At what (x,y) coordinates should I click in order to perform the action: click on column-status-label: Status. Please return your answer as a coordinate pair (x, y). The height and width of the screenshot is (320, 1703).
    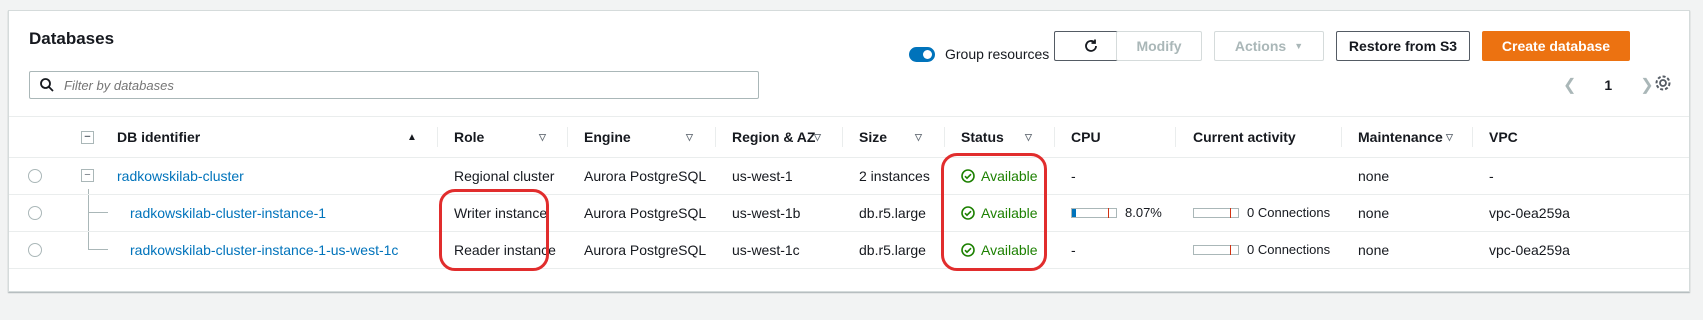
    Looking at the image, I should click on (982, 137).